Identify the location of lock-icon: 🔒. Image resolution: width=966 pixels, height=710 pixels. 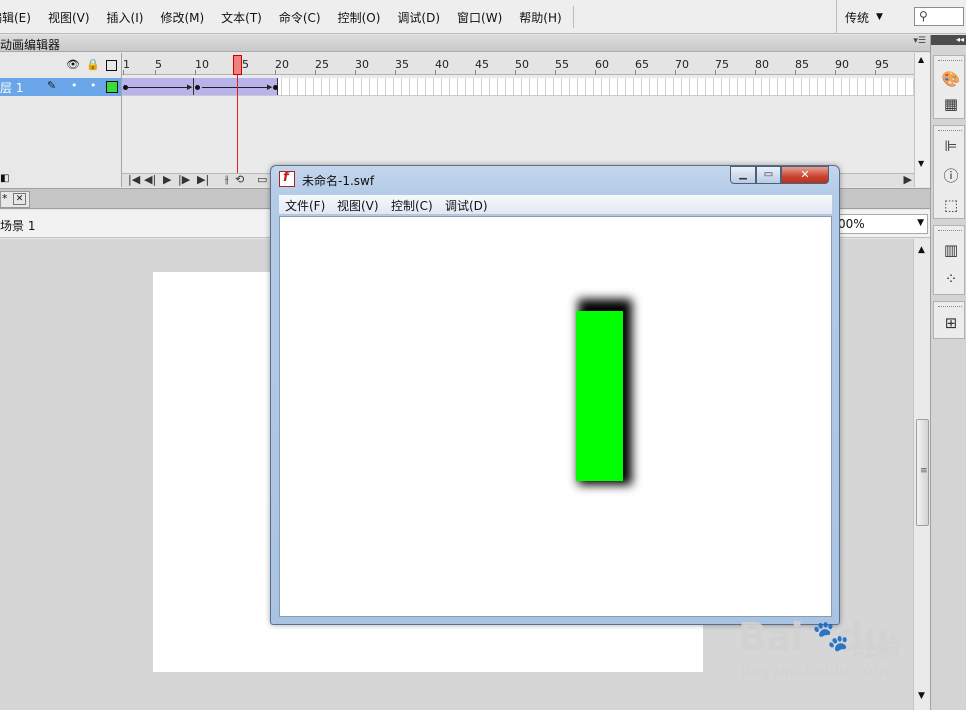
(93, 64).